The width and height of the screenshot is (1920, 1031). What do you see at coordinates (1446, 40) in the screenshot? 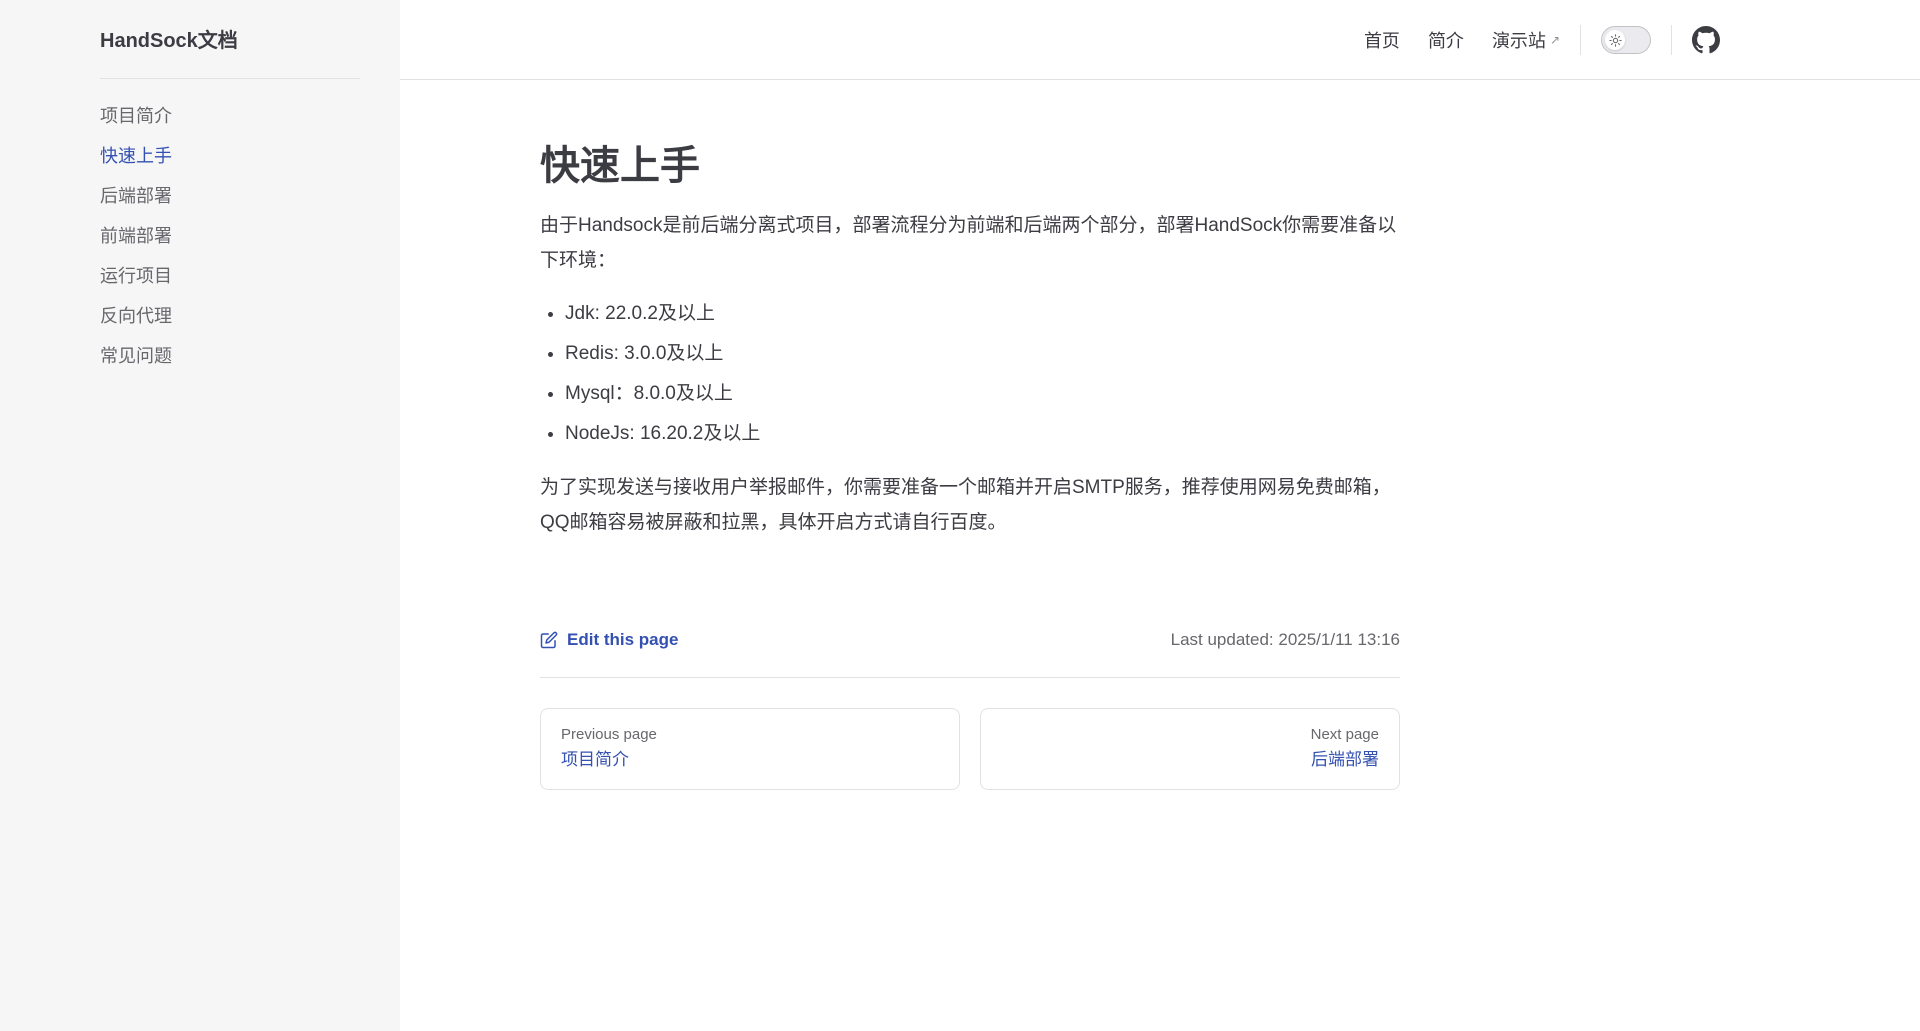
I see `nav-link-intro: 简介` at bounding box center [1446, 40].